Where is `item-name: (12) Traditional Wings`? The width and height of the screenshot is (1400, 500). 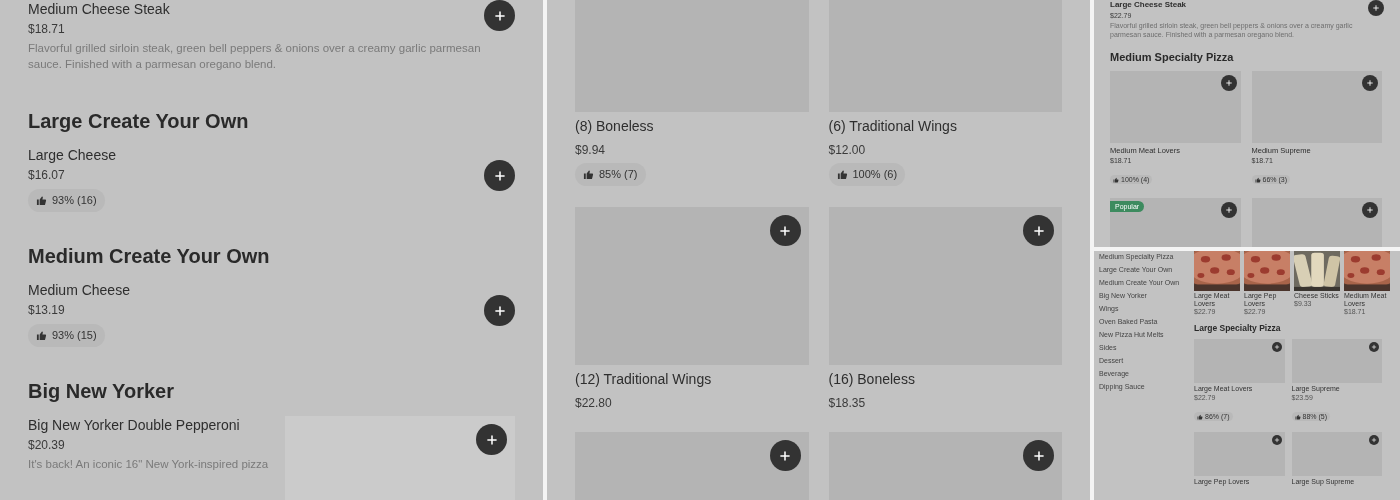
item-name: (12) Traditional Wings is located at coordinates (644, 379).